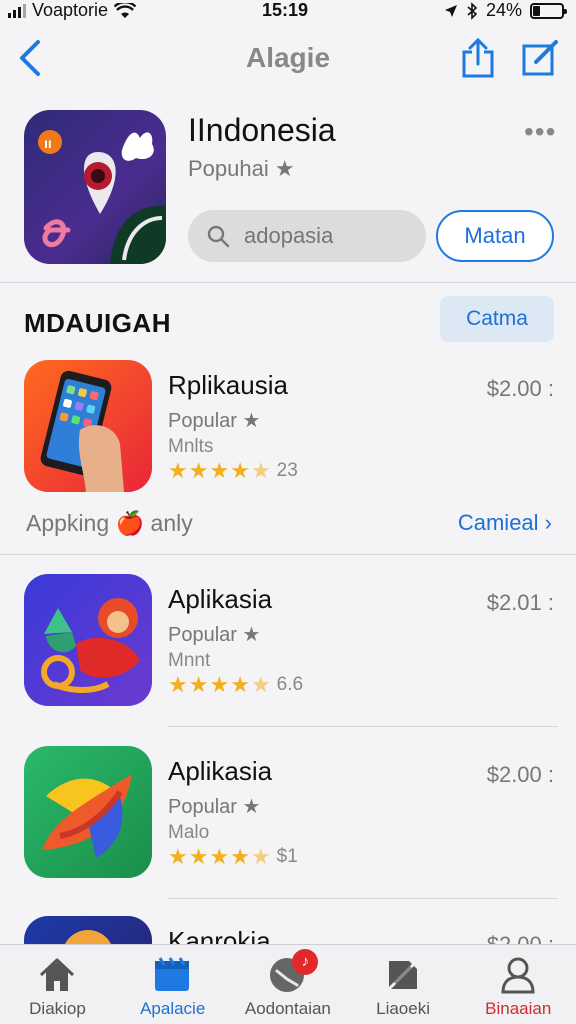  What do you see at coordinates (503, 10) in the screenshot?
I see `battery-percent: 24%` at bounding box center [503, 10].